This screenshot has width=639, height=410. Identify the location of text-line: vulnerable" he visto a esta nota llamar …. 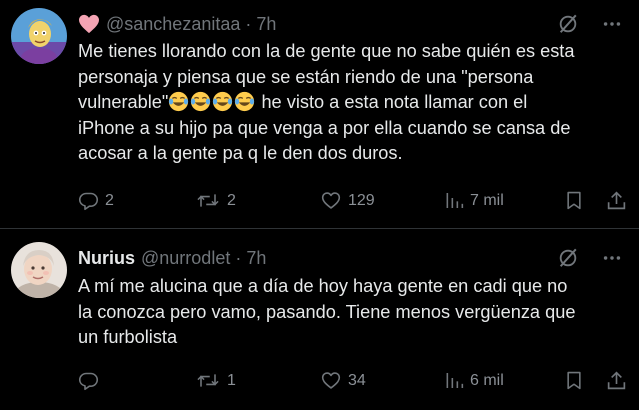
(352, 103).